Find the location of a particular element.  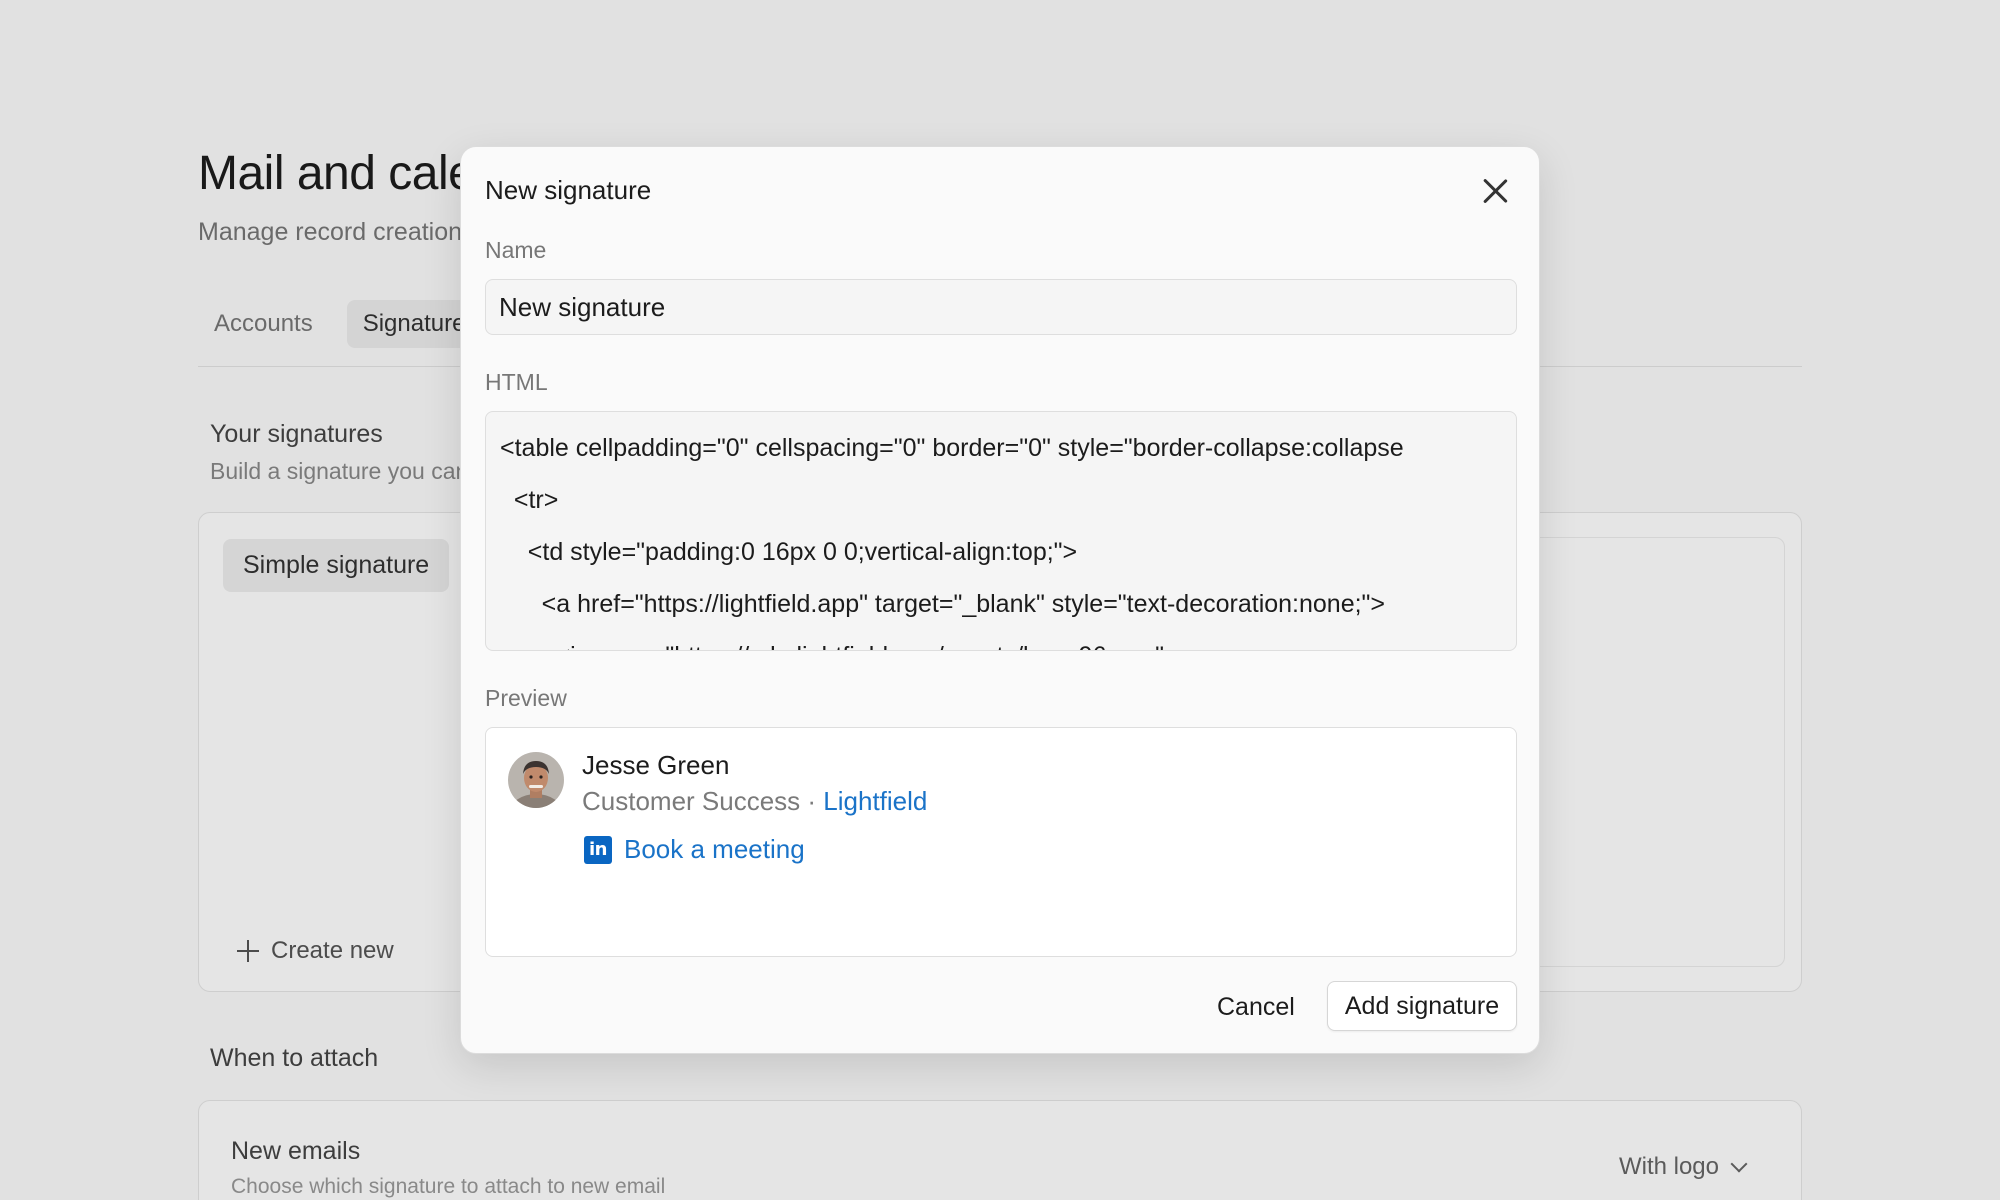

preview-role: Customer Success is located at coordinates (691, 801).